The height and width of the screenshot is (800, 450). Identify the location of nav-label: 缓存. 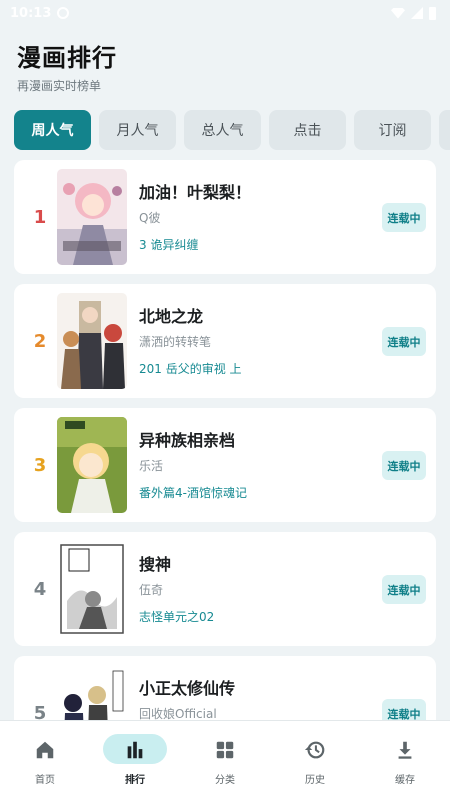
(405, 780).